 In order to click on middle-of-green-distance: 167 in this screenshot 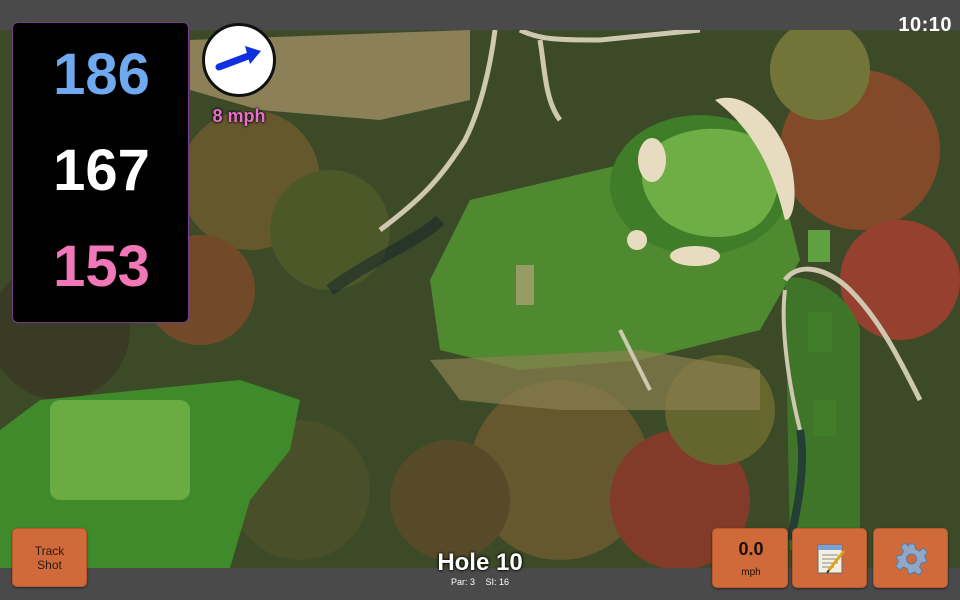, I will do `click(101, 170)`.